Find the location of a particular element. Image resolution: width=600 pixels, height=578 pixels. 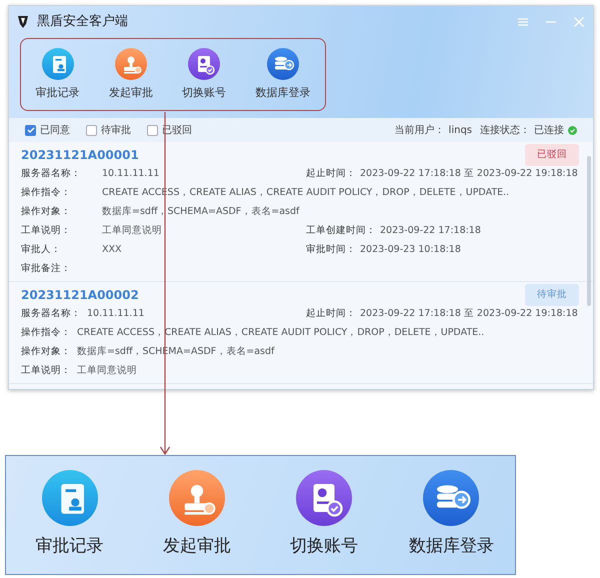

field-value: XXX is located at coordinates (112, 250).